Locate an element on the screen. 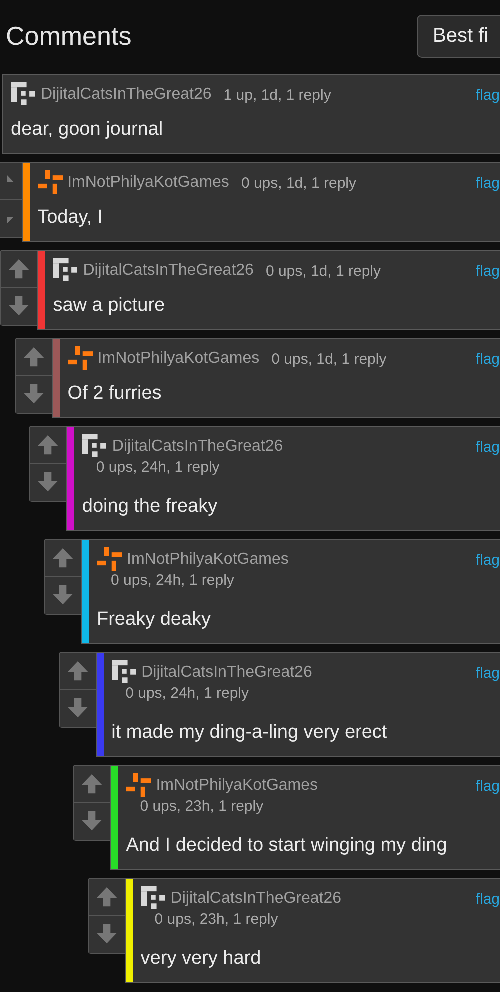 The image size is (500, 992). sort-button: Best fi is located at coordinates (458, 36).